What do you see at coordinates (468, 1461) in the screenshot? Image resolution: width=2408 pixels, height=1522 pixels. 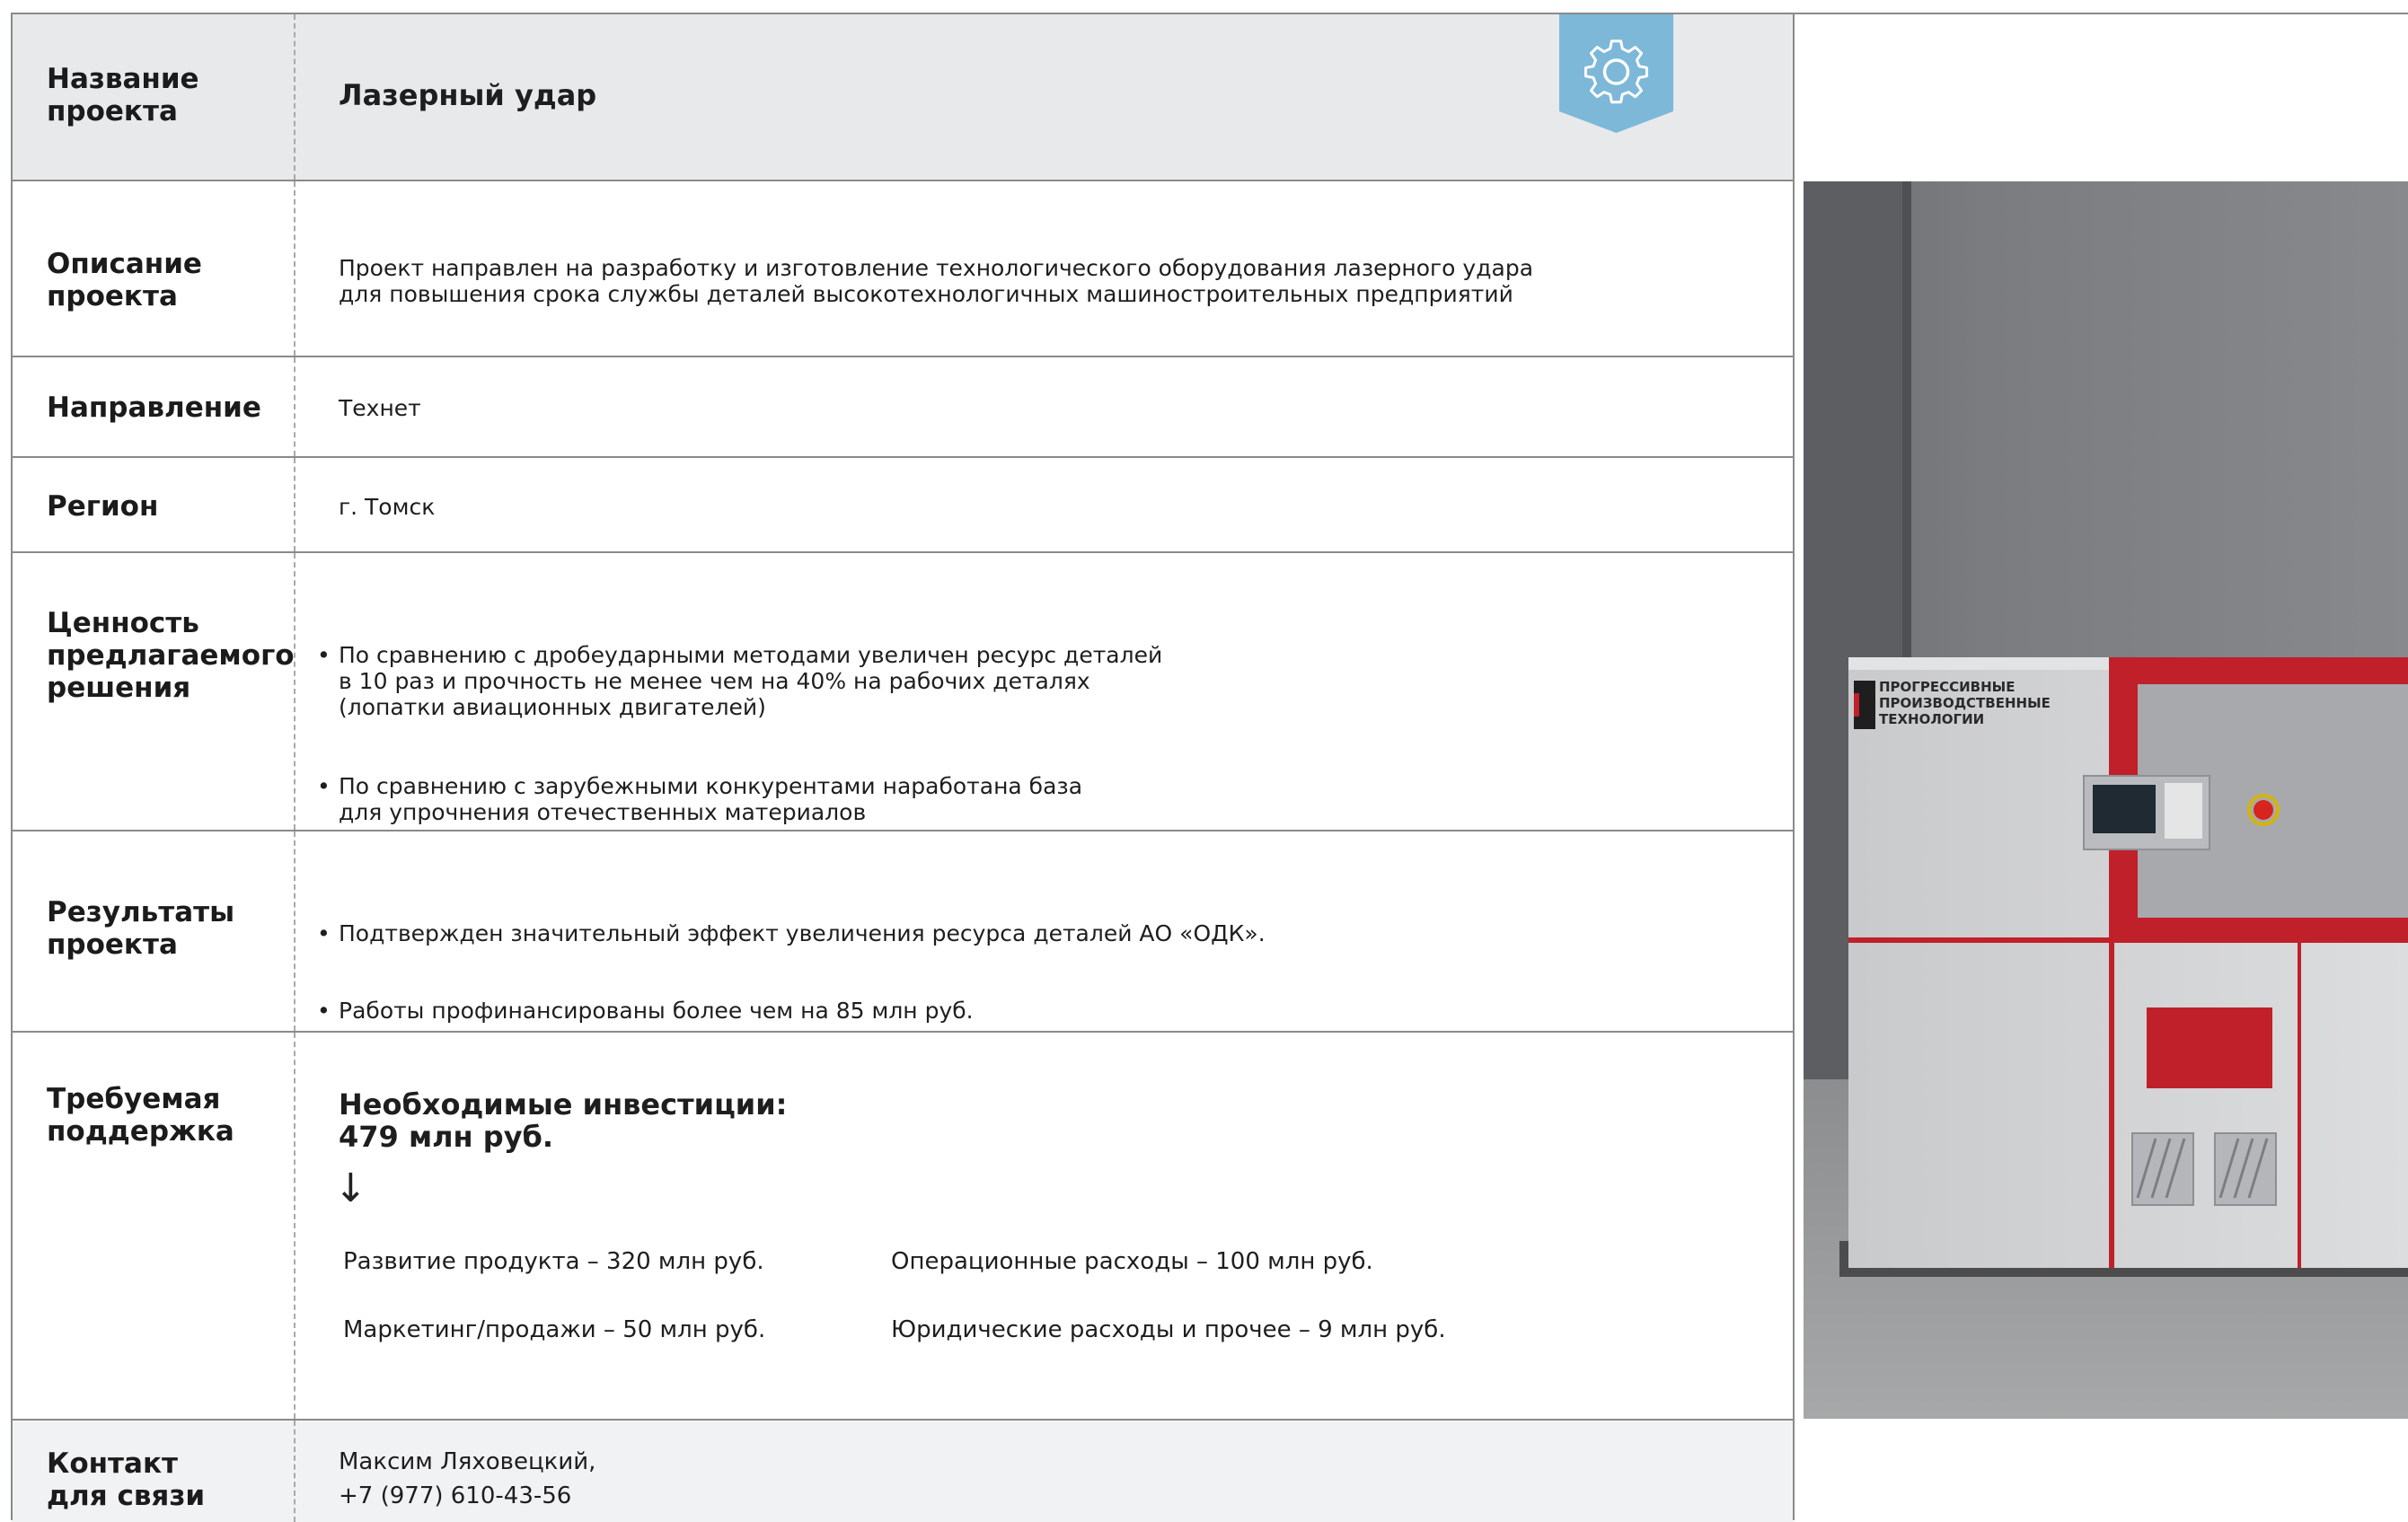 I see `contact-name: Максим Ляховецкий,` at bounding box center [468, 1461].